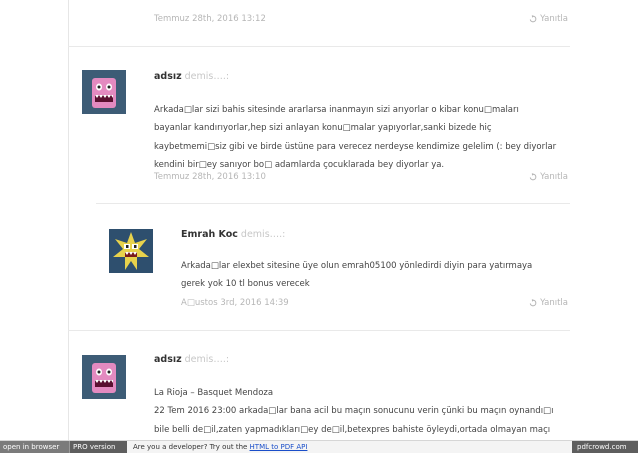  What do you see at coordinates (68, 220) in the screenshot?
I see `thread-guide-line` at bounding box center [68, 220].